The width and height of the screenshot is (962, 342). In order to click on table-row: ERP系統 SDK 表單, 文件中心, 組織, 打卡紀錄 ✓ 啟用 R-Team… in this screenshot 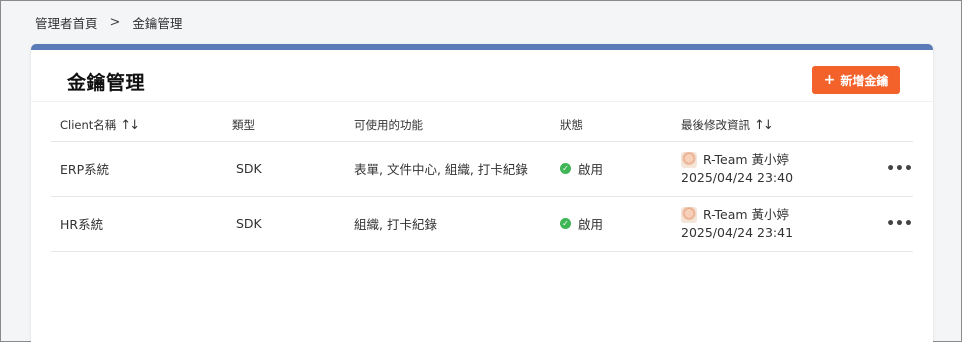, I will do `click(482, 169)`.